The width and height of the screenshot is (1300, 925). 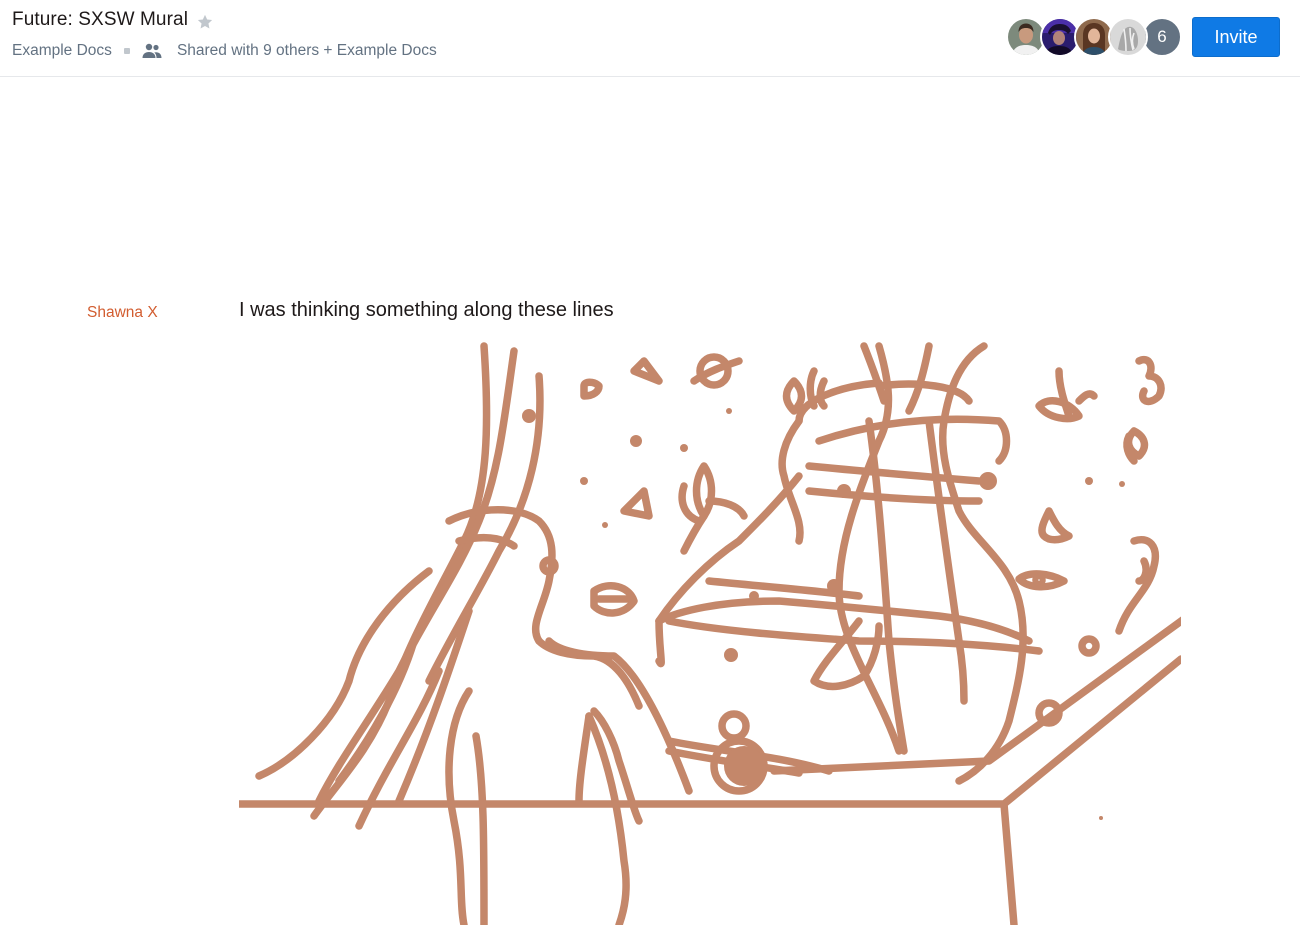 What do you see at coordinates (1094, 37) in the screenshot?
I see `collaborator-avatars: 6` at bounding box center [1094, 37].